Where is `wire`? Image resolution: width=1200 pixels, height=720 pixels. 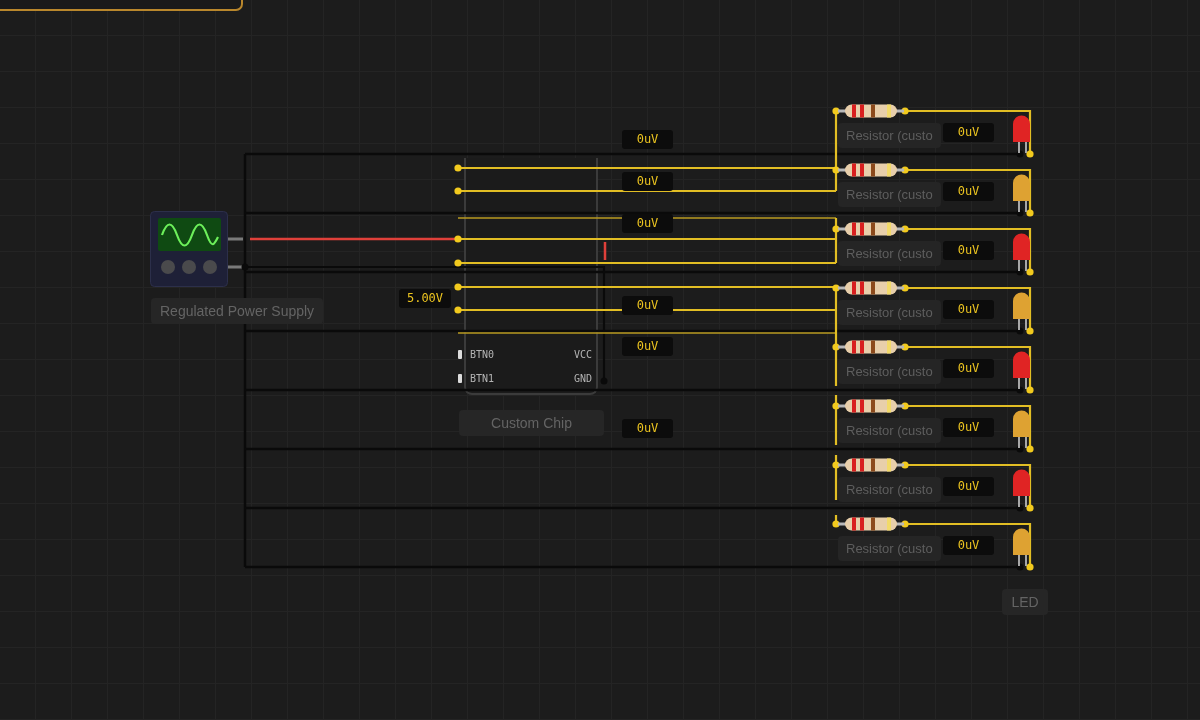 wire is located at coordinates (836, 477).